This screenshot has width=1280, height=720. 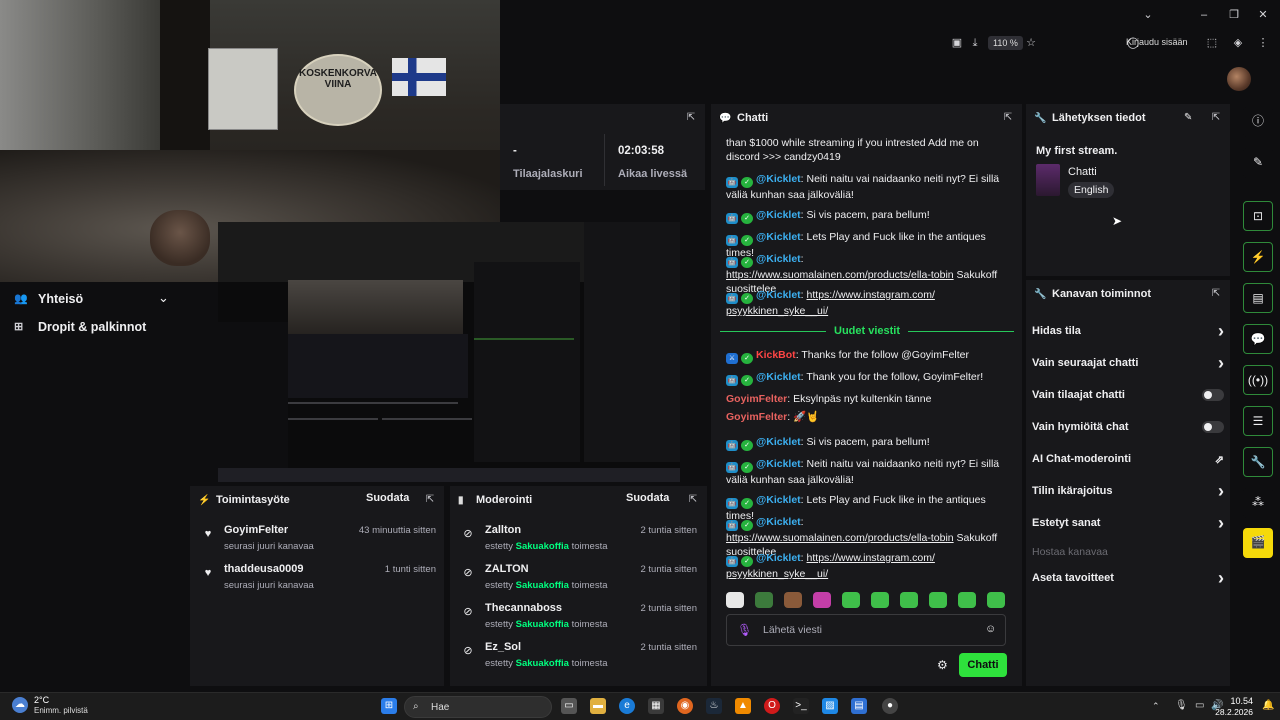 What do you see at coordinates (801, 706) in the screenshot?
I see `terminal-icon: >_` at bounding box center [801, 706].